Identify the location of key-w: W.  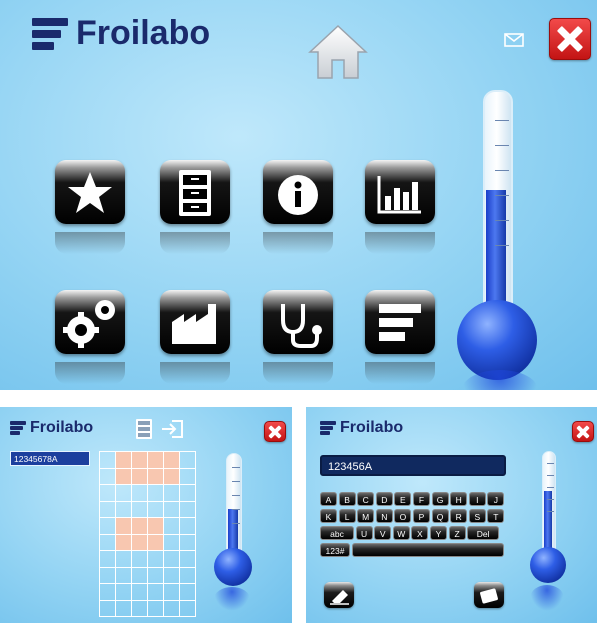
(401, 533).